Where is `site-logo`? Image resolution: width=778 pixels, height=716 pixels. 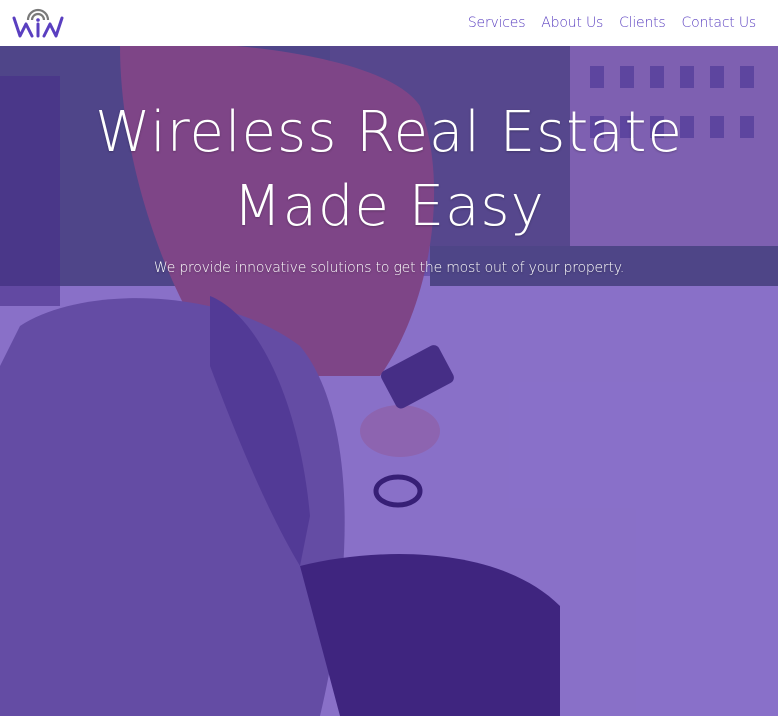 site-logo is located at coordinates (38, 23).